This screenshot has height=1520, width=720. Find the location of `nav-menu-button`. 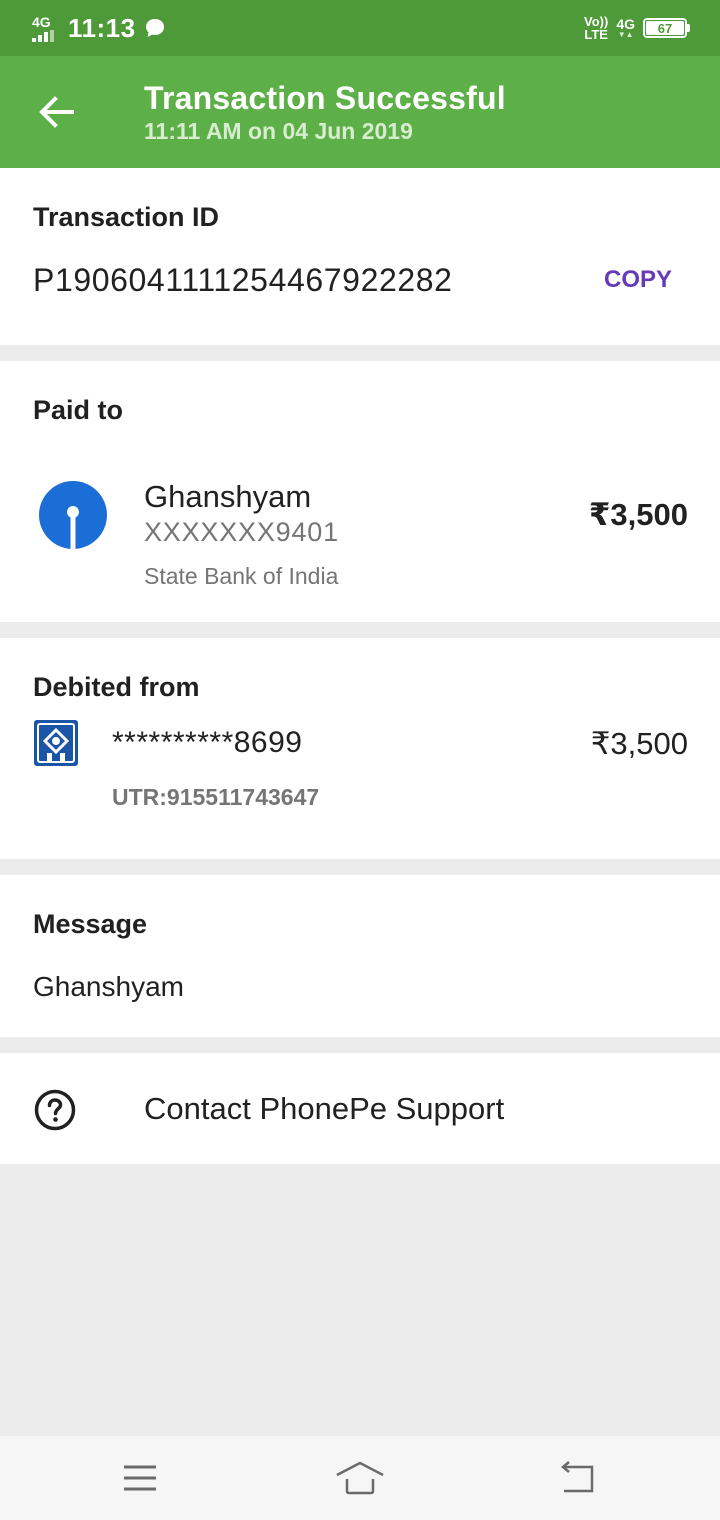

nav-menu-button is located at coordinates (140, 1478).